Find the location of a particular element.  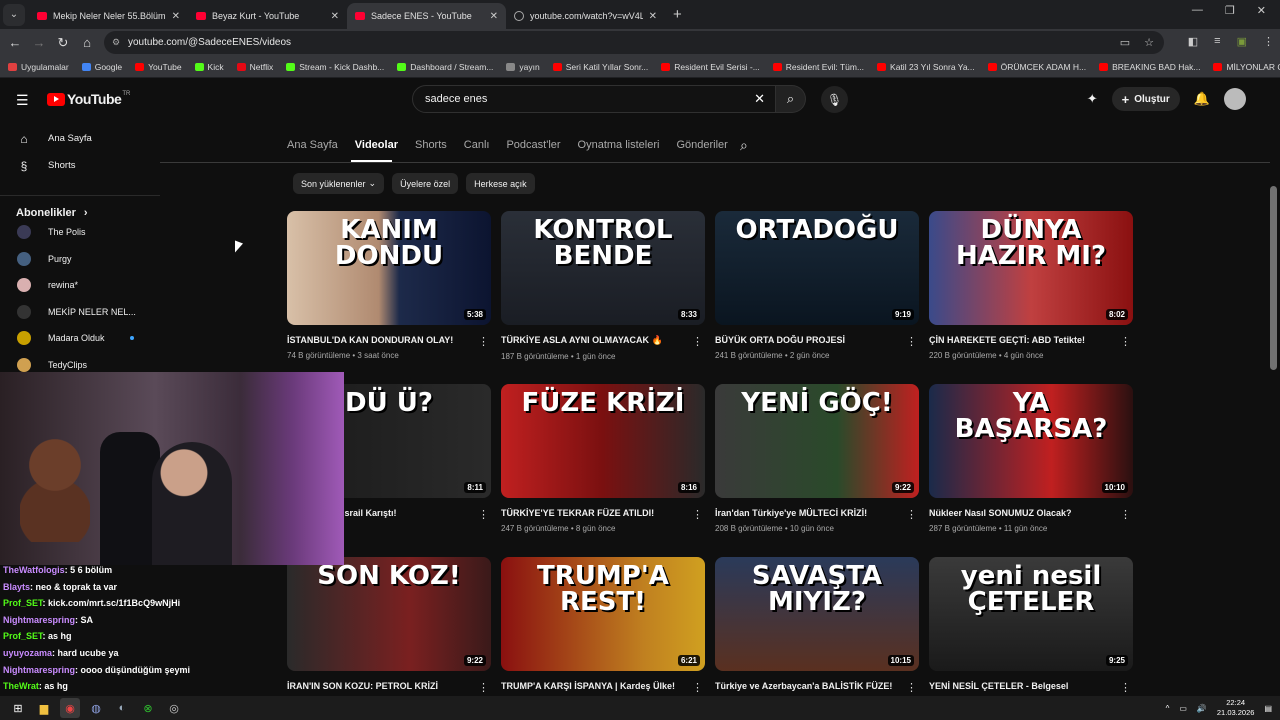

channel-search-icon: ⌕ is located at coordinates (744, 145).